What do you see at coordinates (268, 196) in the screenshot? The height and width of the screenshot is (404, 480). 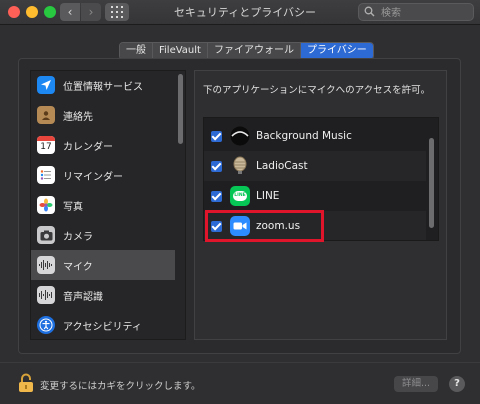 I see `app-name: LINE` at bounding box center [268, 196].